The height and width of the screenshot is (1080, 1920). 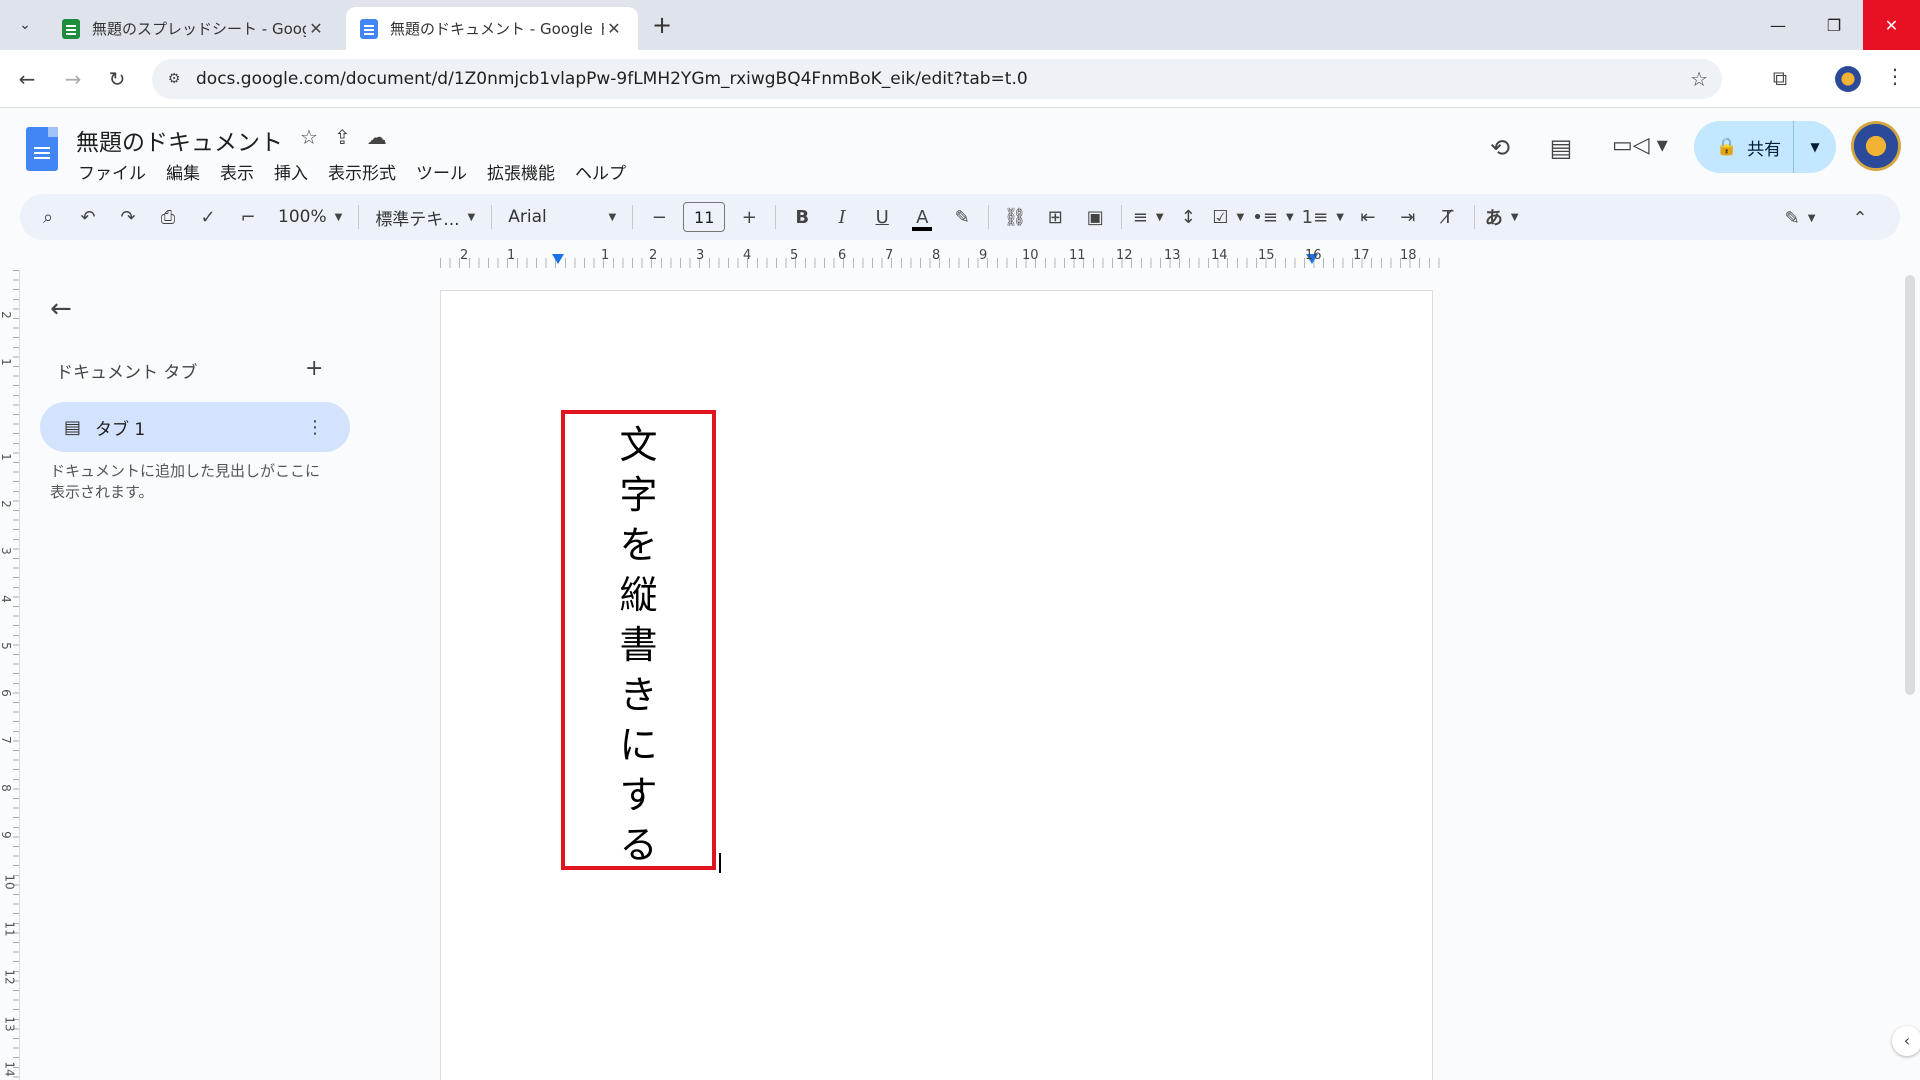 What do you see at coordinates (1502, 217) in the screenshot?
I see `input-tools-button: あ ▼` at bounding box center [1502, 217].